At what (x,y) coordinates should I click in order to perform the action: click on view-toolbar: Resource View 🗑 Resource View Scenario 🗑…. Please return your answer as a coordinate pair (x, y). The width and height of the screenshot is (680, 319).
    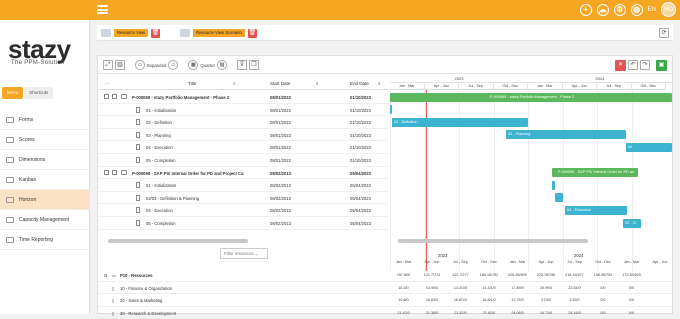
    Looking at the image, I should click on (385, 33).